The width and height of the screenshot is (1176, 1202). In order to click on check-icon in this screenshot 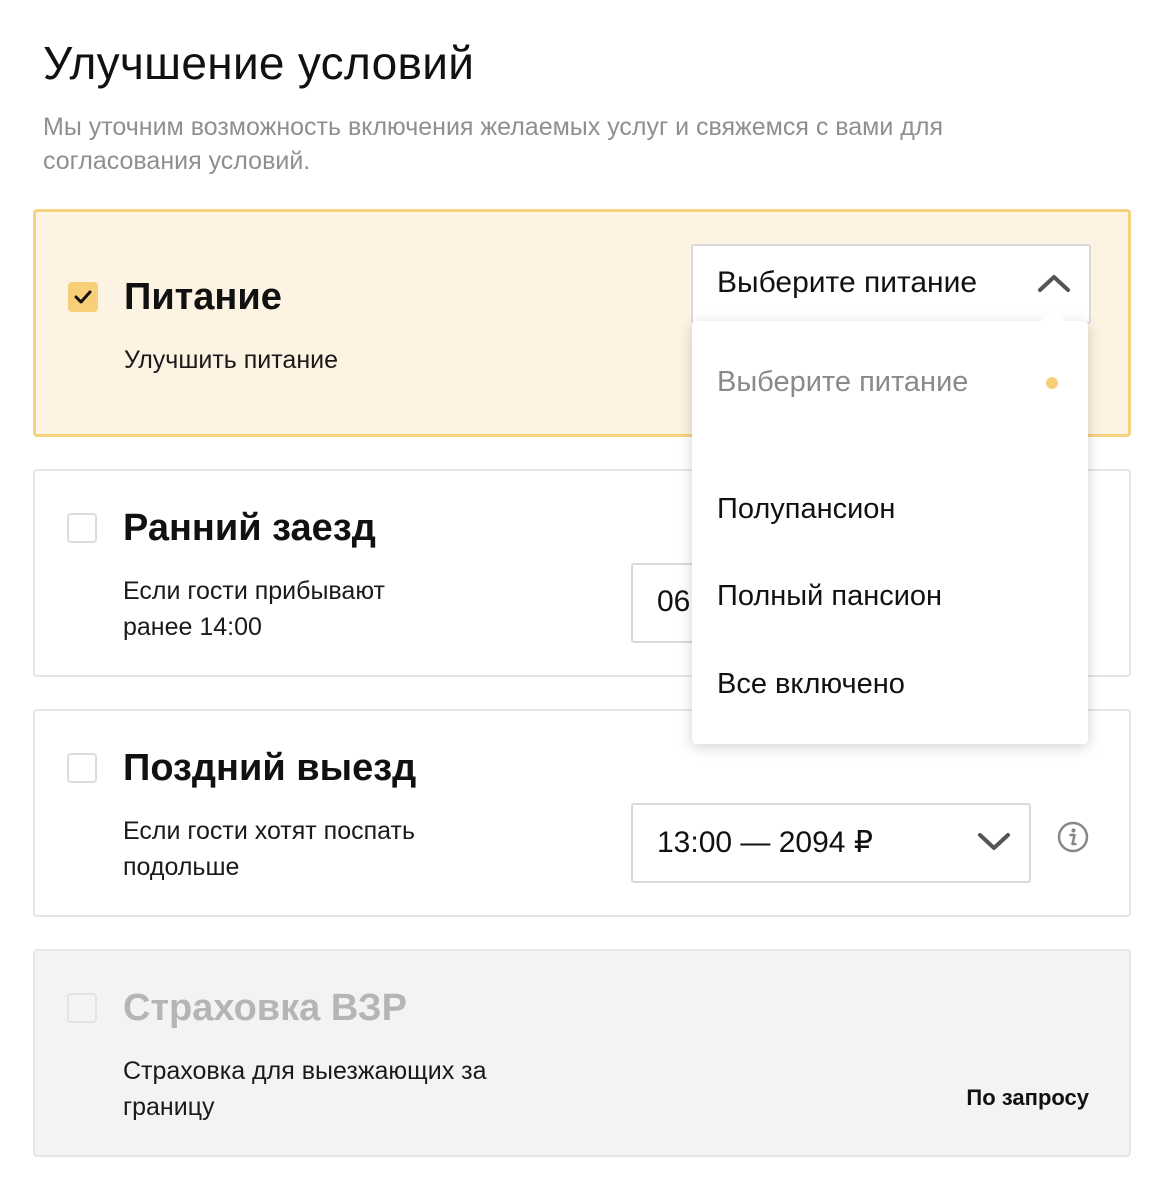, I will do `click(83, 297)`.